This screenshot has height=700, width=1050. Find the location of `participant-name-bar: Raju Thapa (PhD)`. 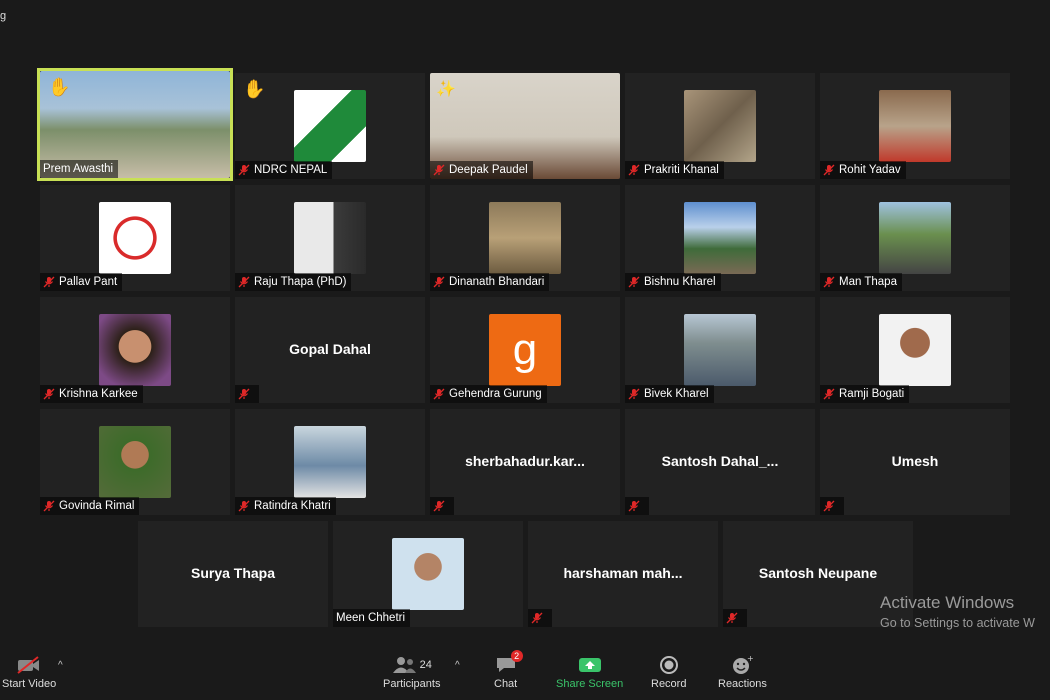

participant-name-bar: Raju Thapa (PhD) is located at coordinates (293, 282).